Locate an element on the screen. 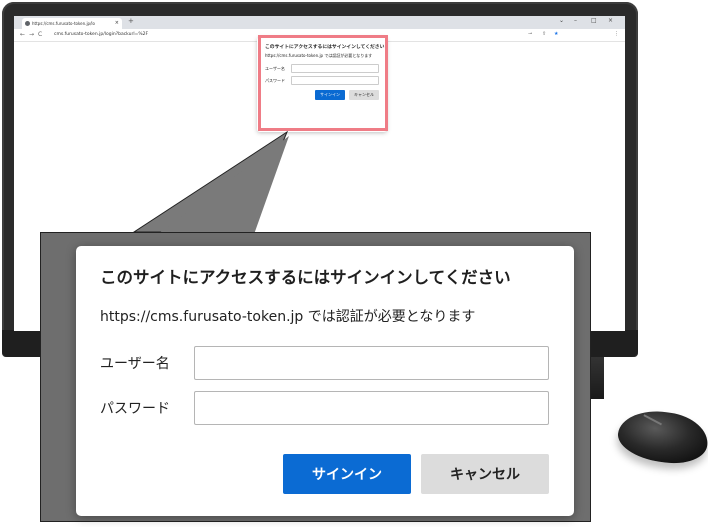  username-label: ユーザー名 is located at coordinates (135, 364).